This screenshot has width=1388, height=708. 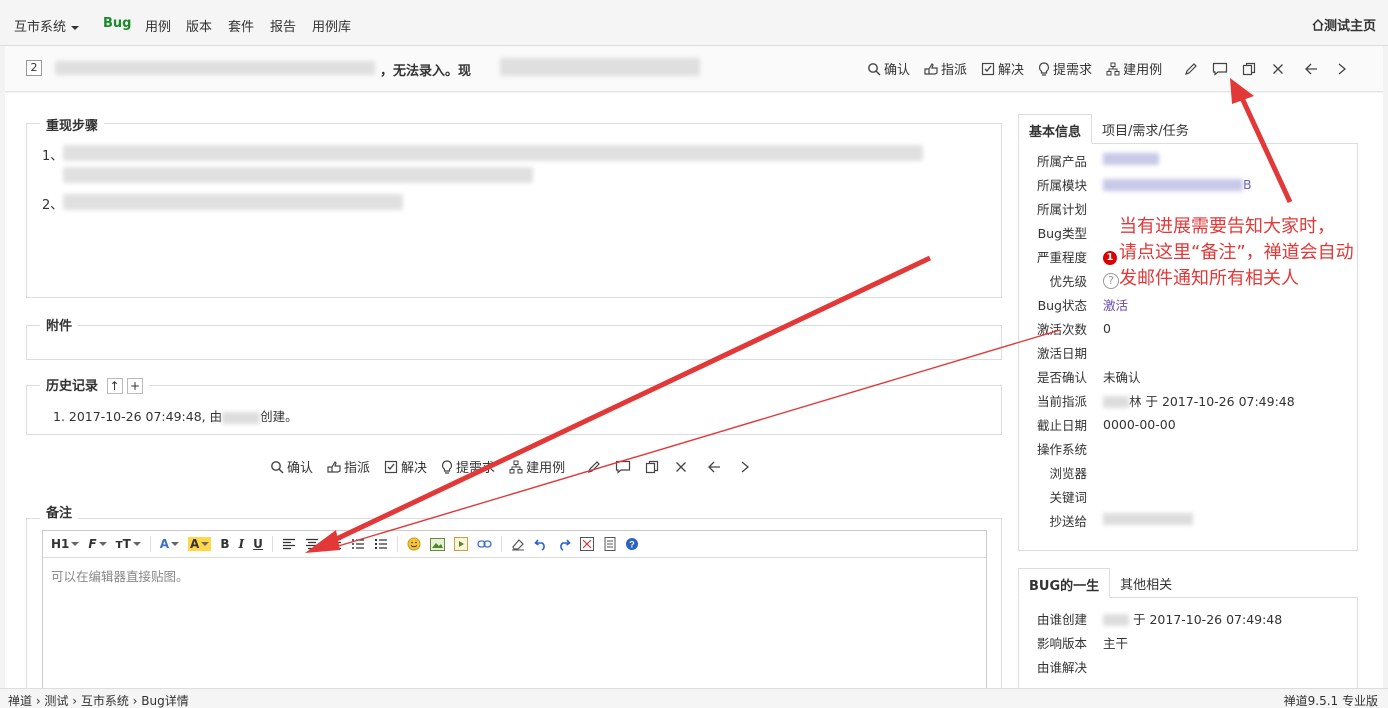 What do you see at coordinates (632, 544) in the screenshot?
I see `help-icon: ?` at bounding box center [632, 544].